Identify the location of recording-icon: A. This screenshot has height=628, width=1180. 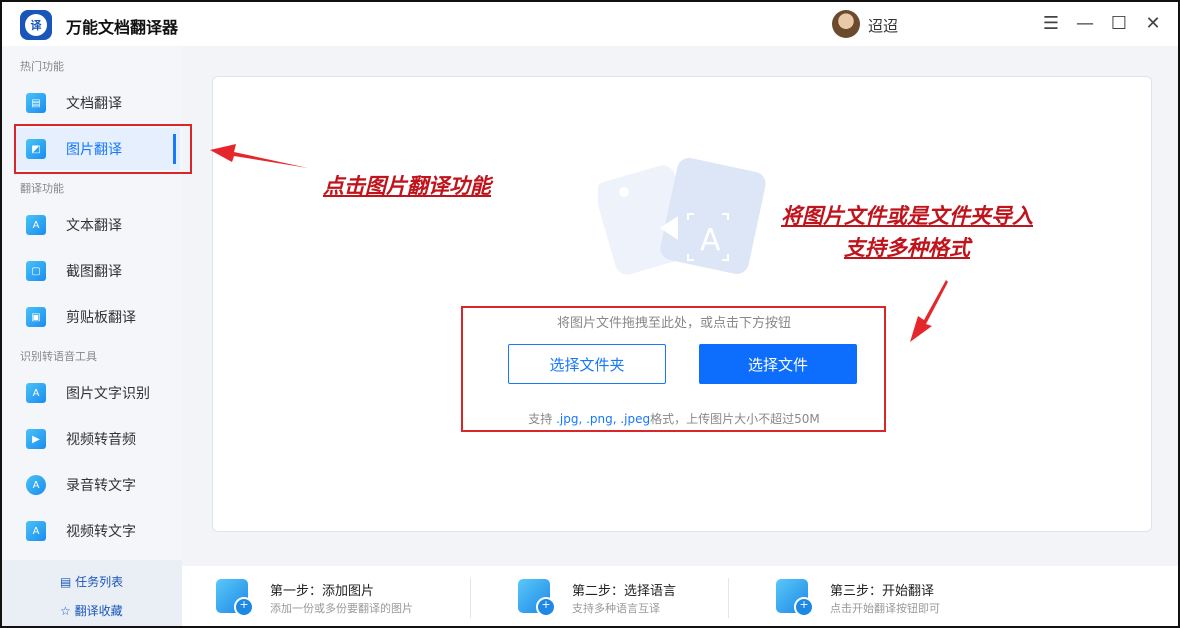
(36, 485).